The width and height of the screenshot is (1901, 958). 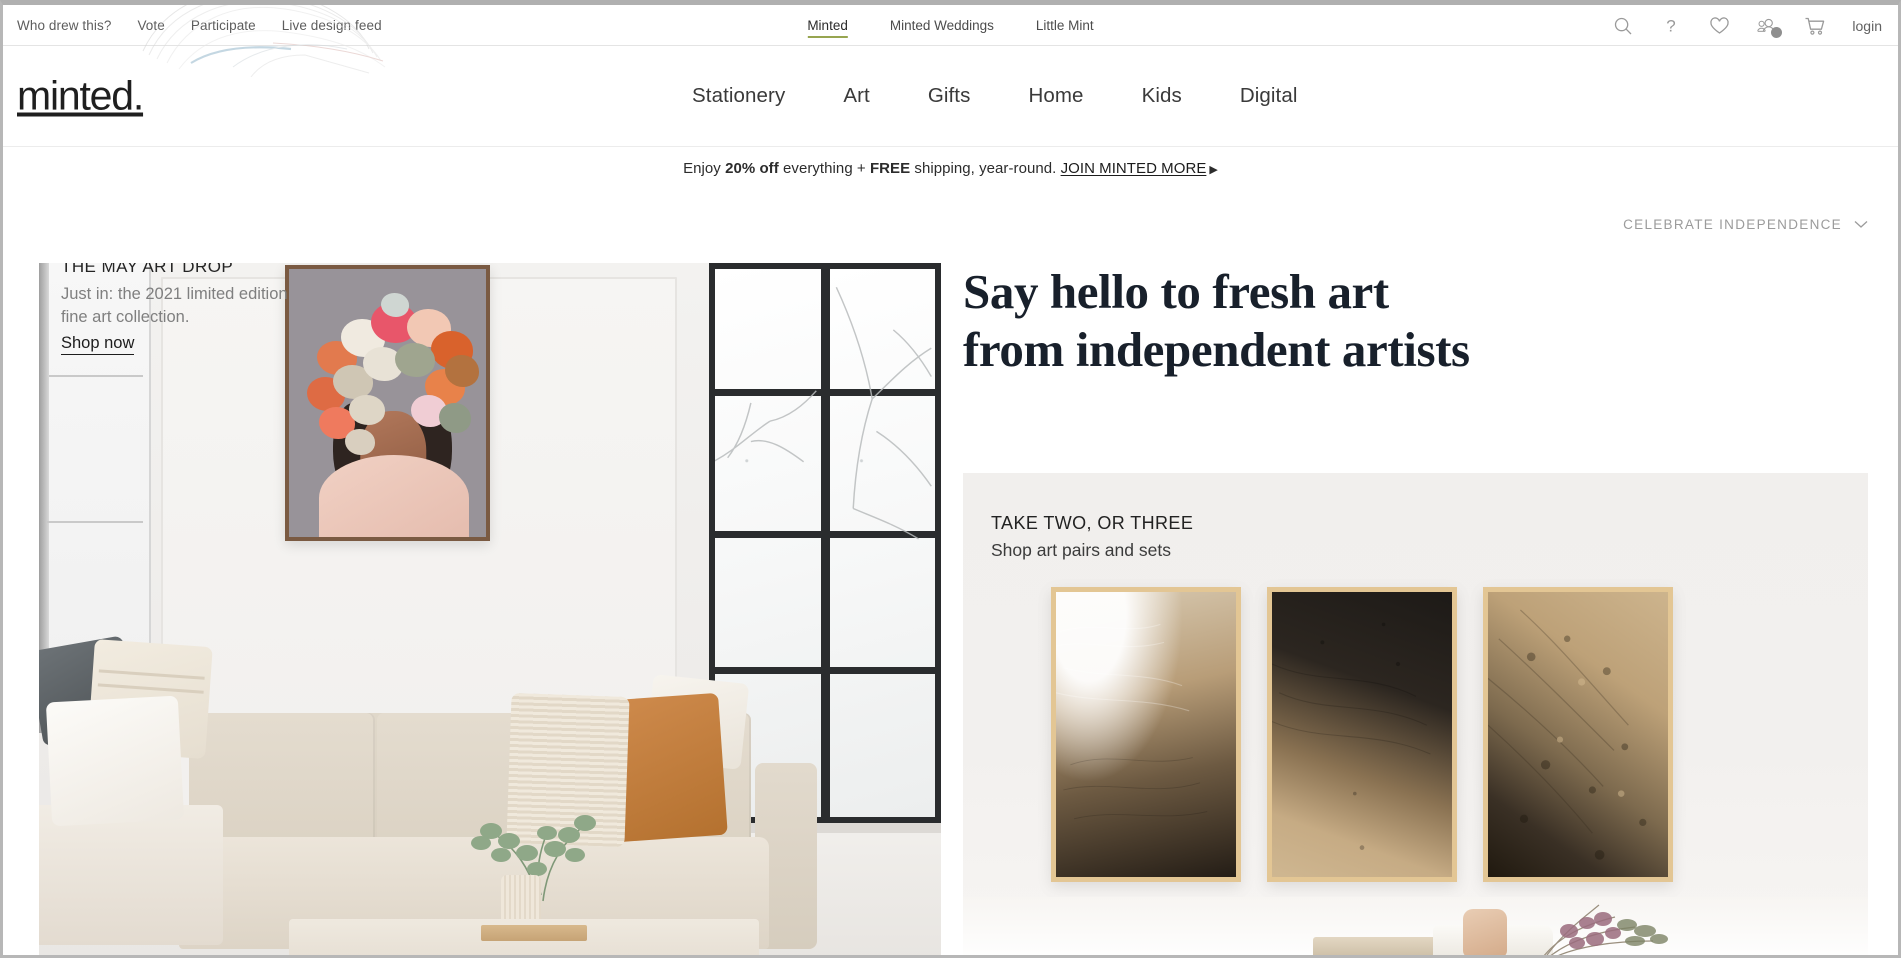 What do you see at coordinates (1269, 96) in the screenshot?
I see `nav-item-digital: Digital` at bounding box center [1269, 96].